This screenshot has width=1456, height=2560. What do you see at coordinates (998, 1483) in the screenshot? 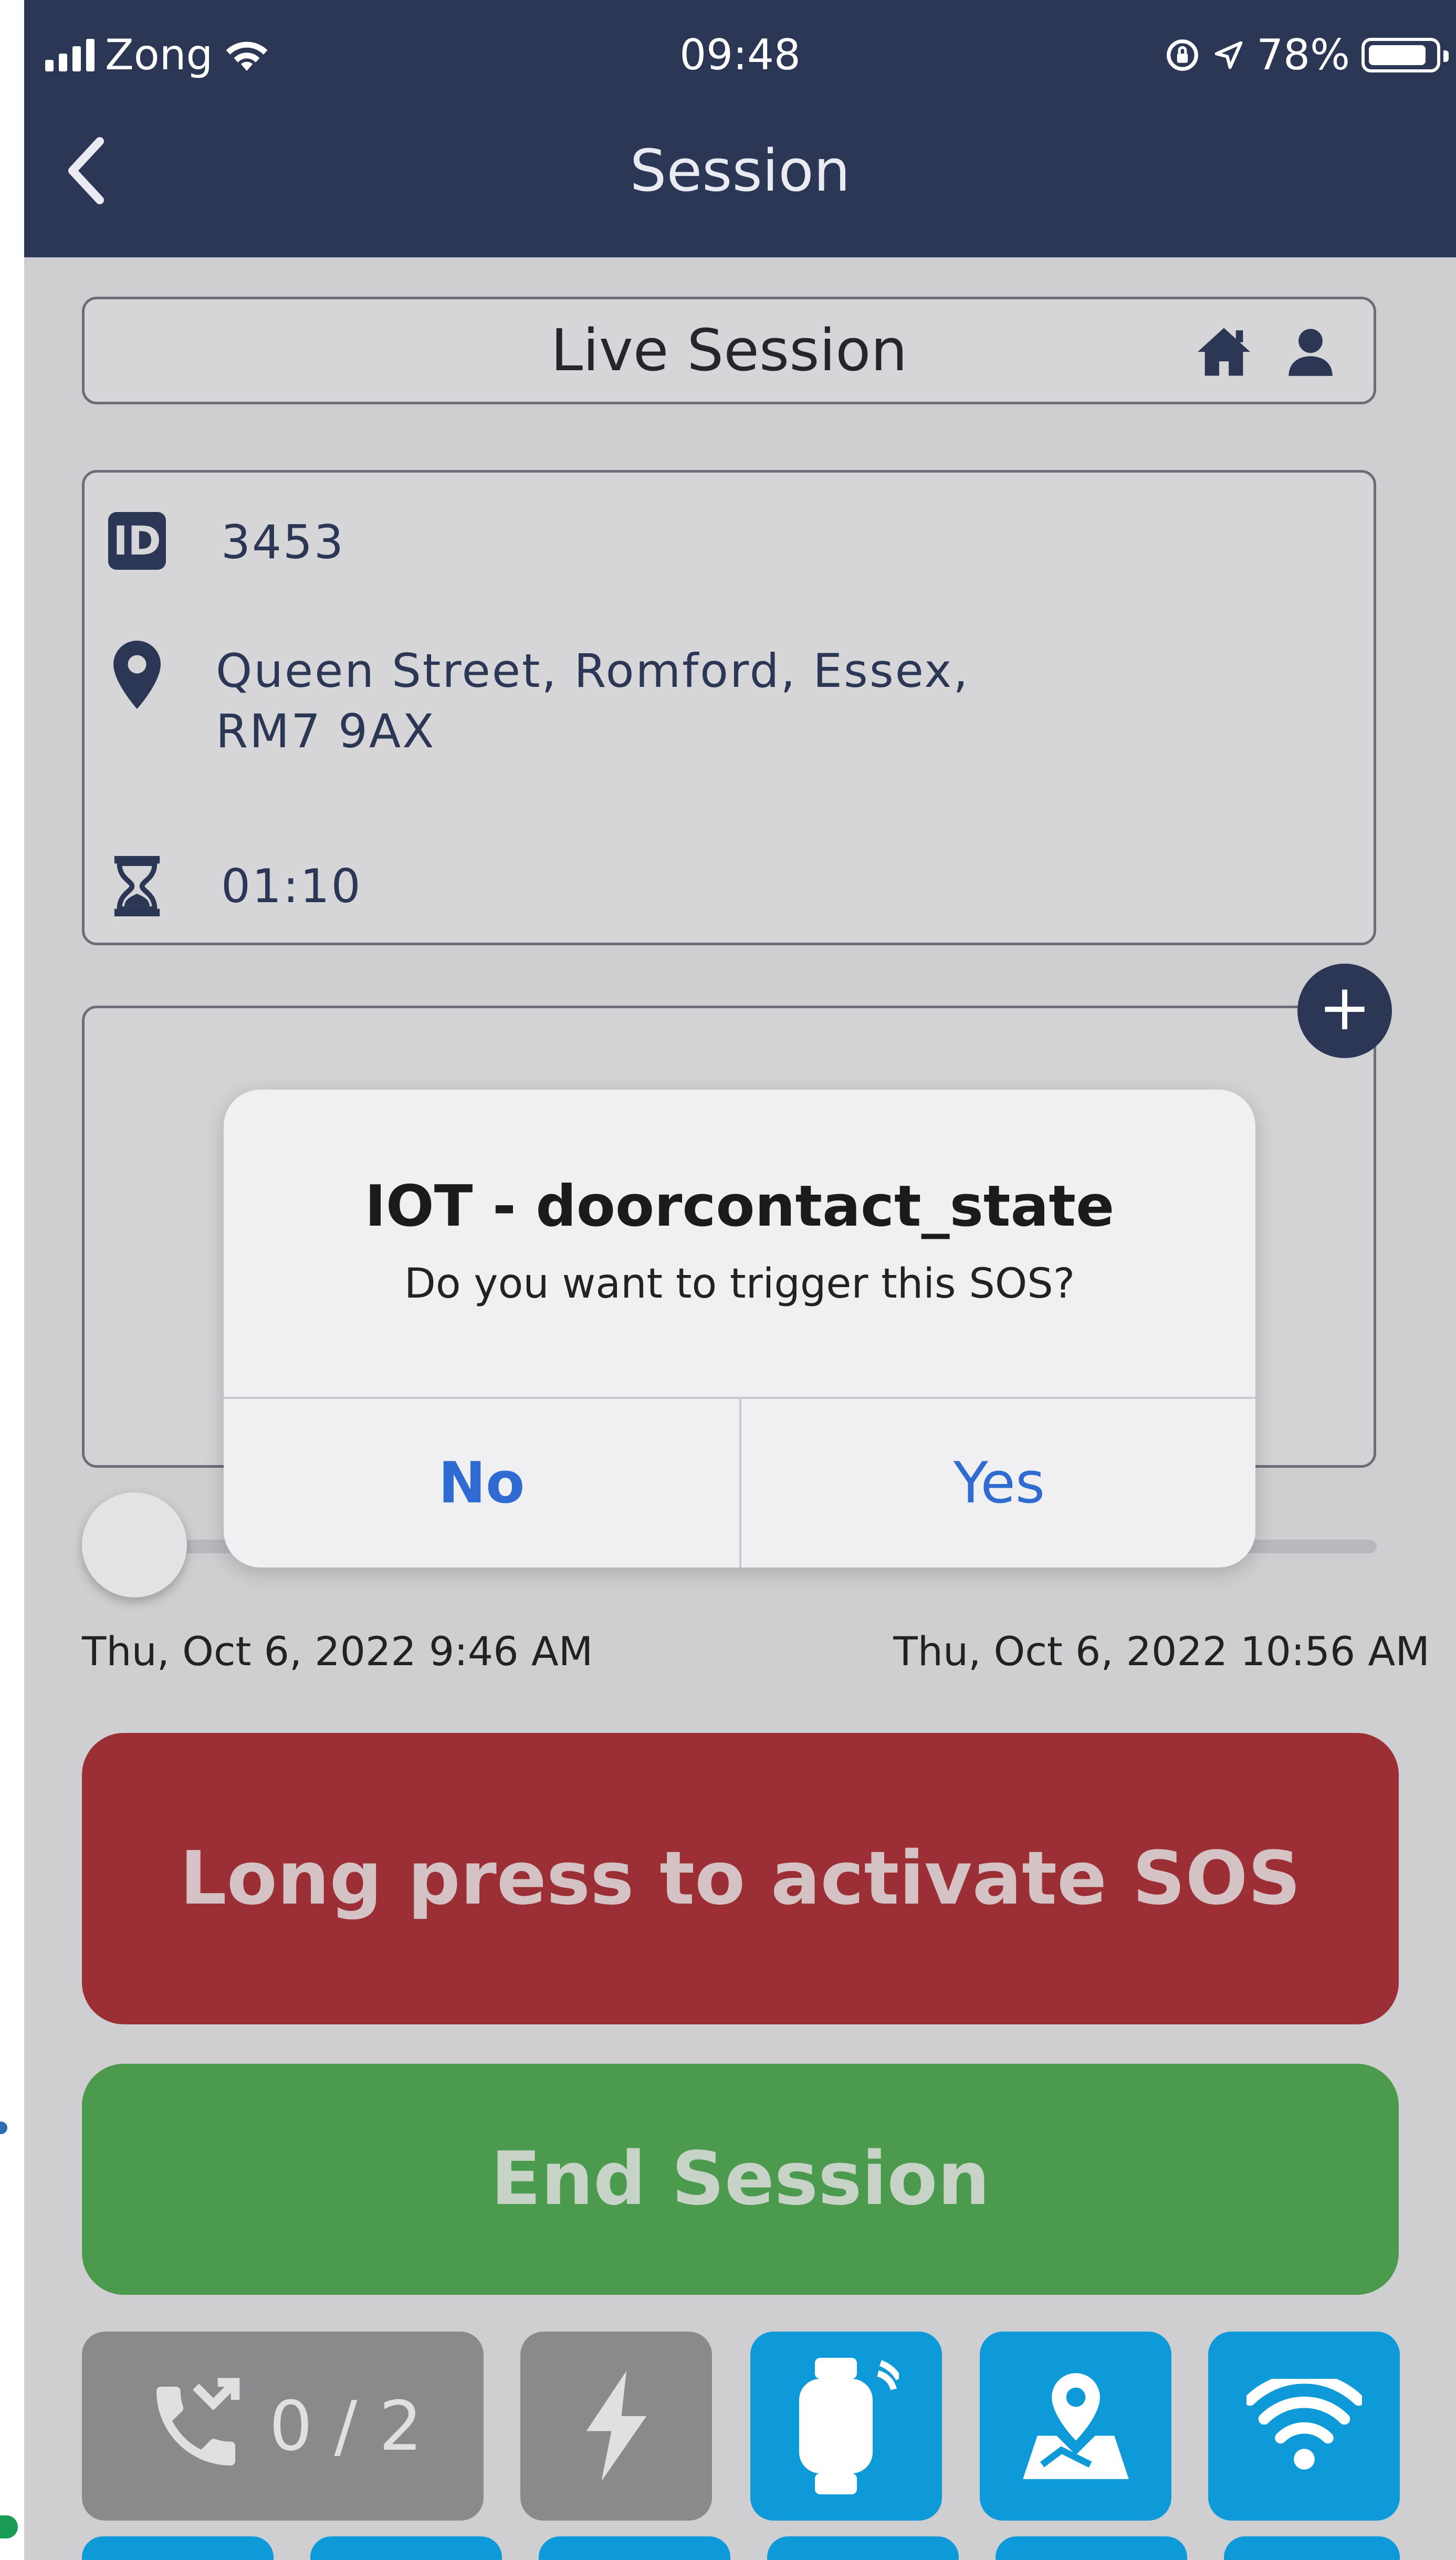
I see `dialog-yes-button: Yes` at bounding box center [998, 1483].